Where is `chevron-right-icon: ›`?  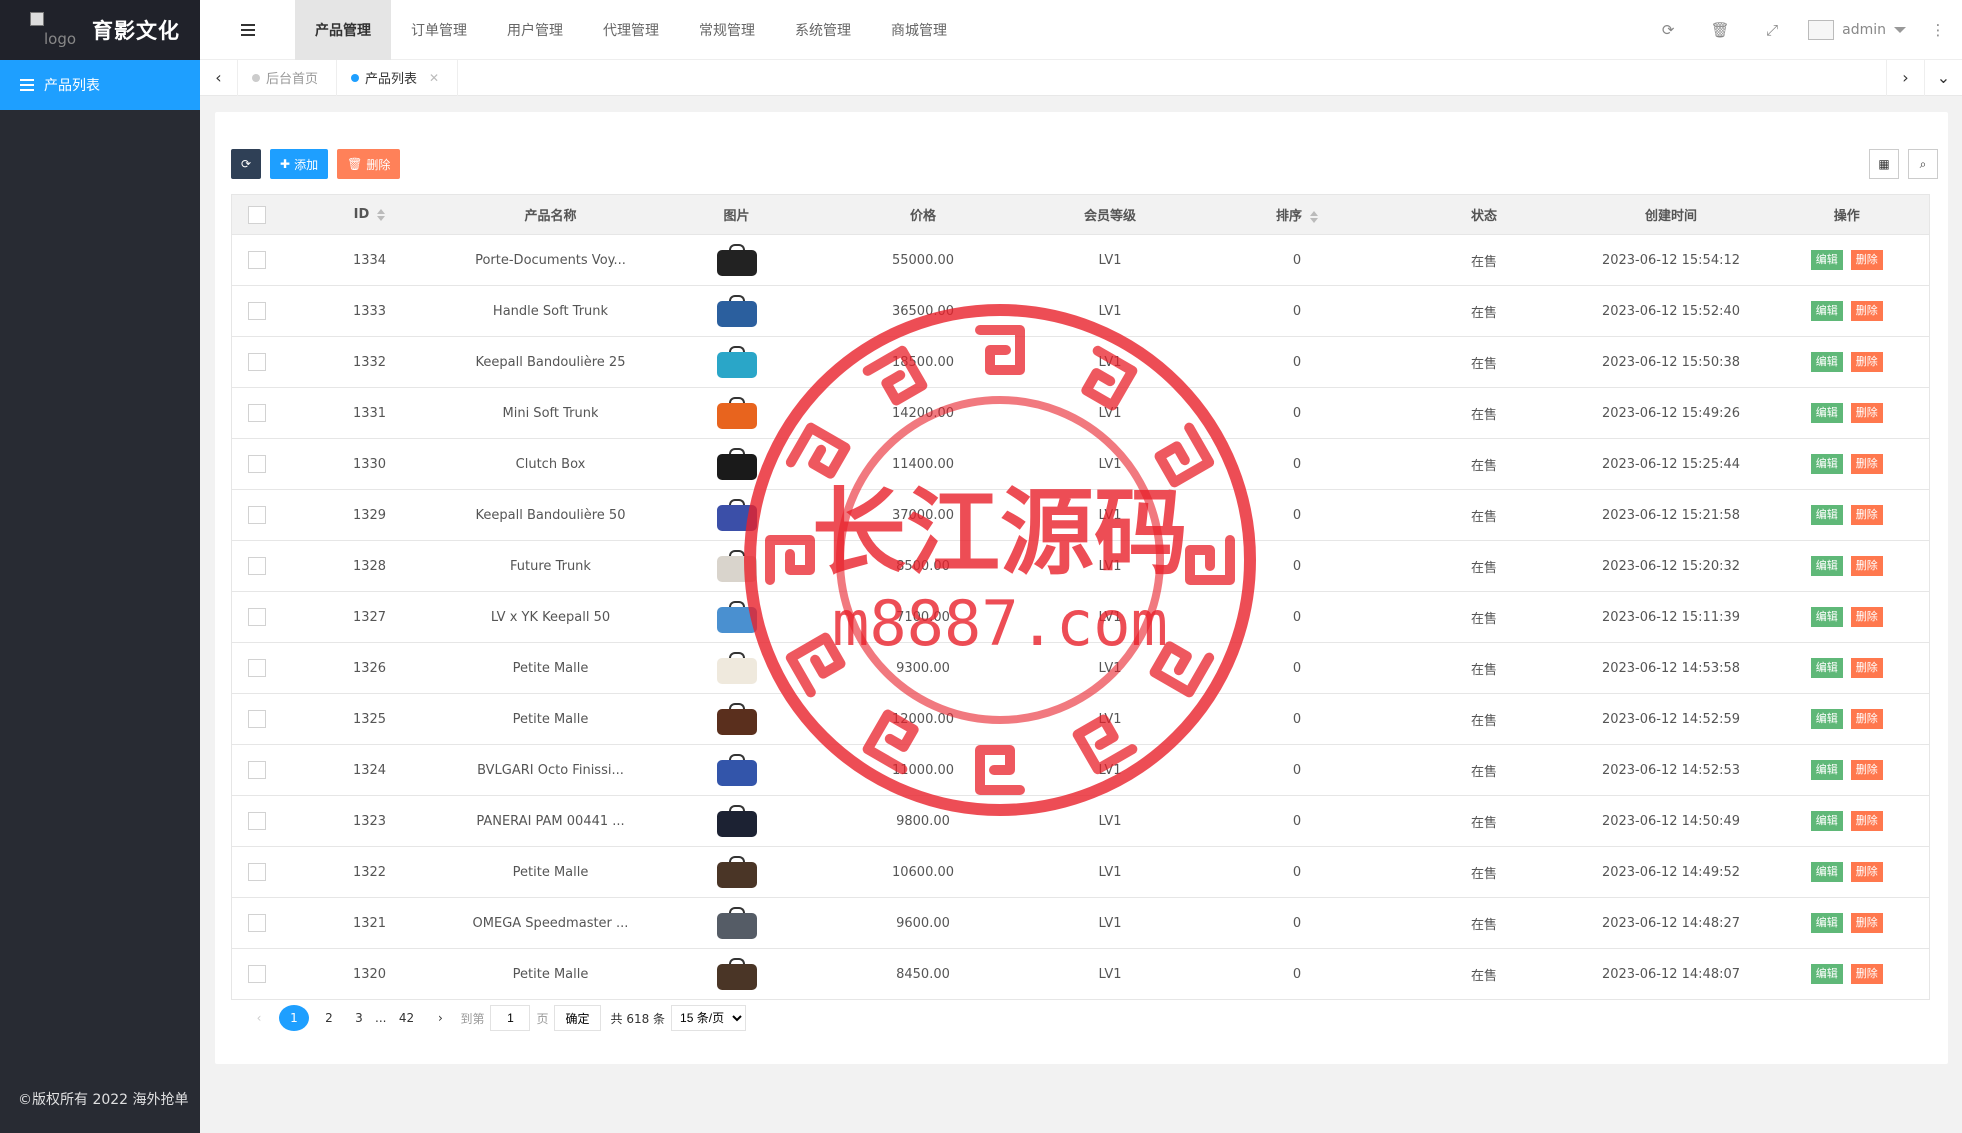
chevron-right-icon: › is located at coordinates (1905, 77).